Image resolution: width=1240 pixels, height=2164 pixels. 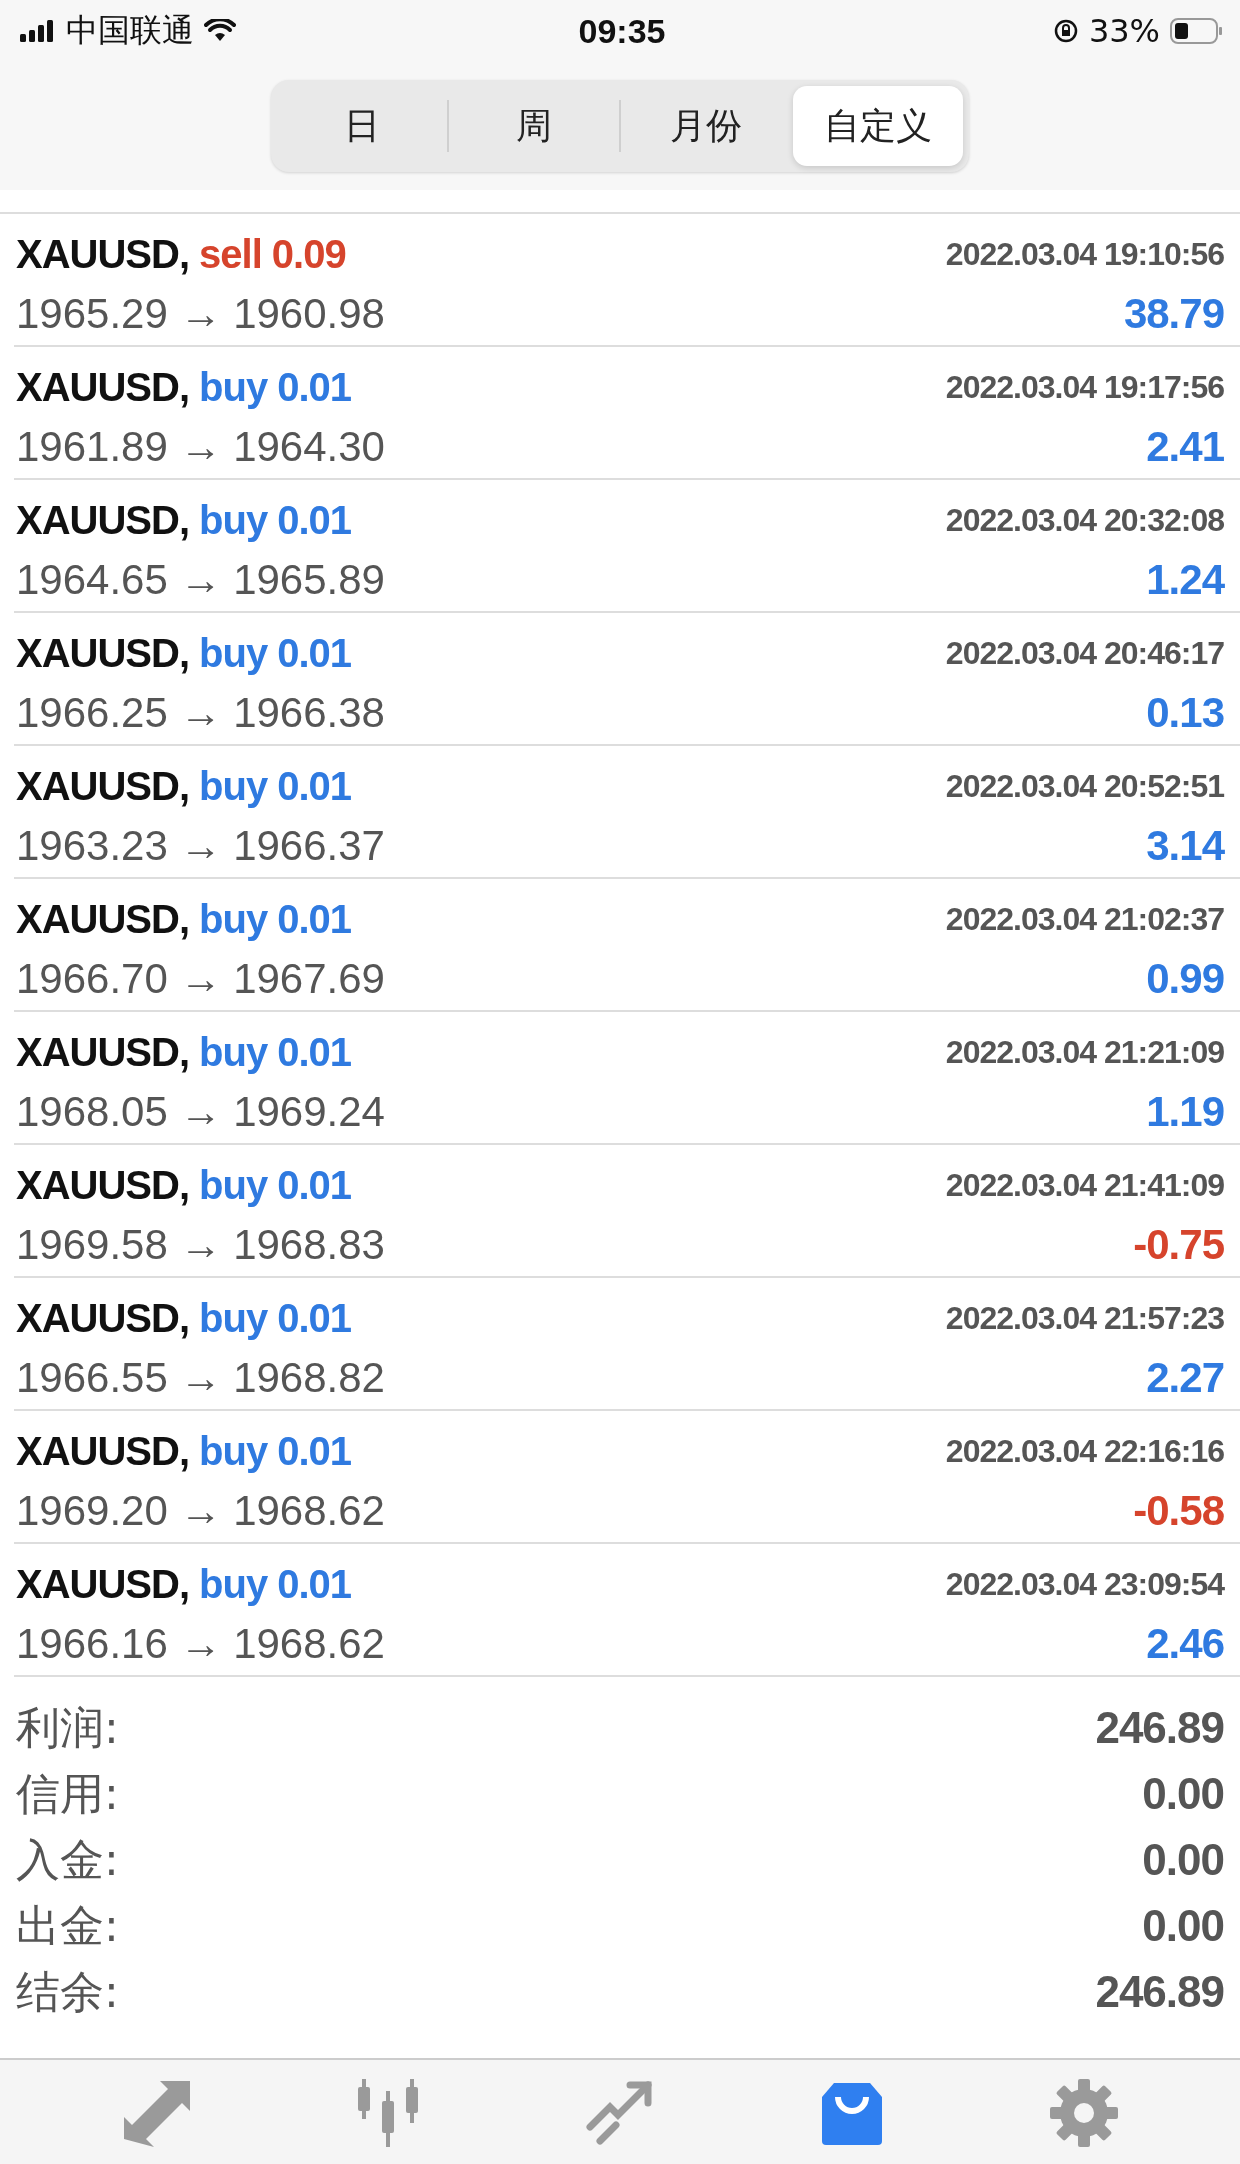 I want to click on summary-label: 利润:, so click(x=67, y=1727).